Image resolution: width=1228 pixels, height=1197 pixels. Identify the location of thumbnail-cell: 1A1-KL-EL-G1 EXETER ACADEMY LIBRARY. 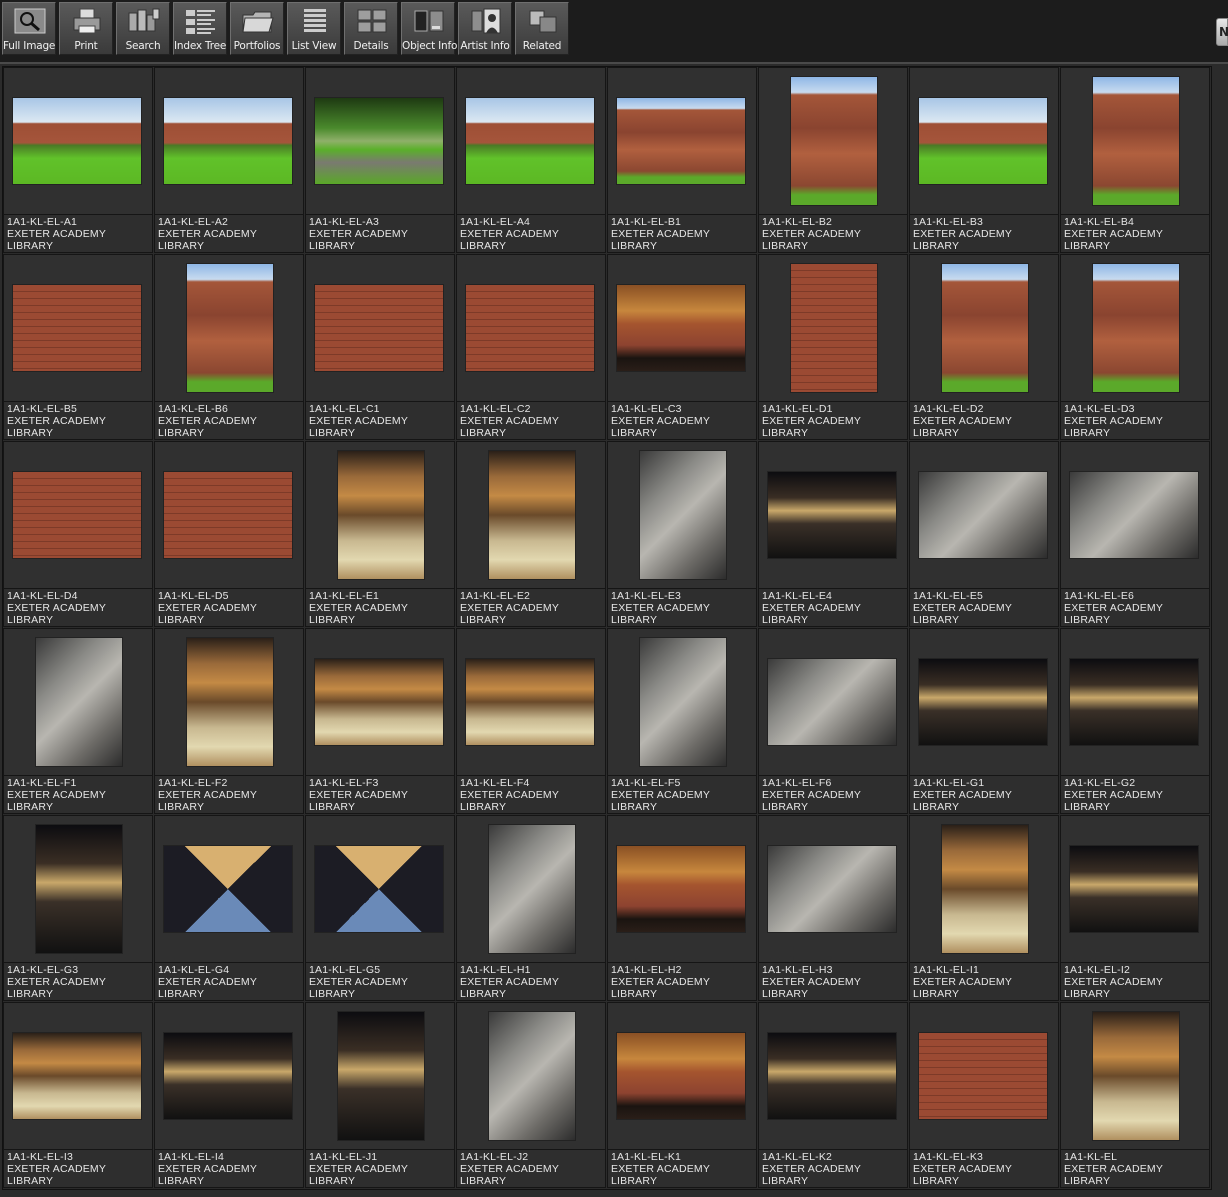
(984, 721).